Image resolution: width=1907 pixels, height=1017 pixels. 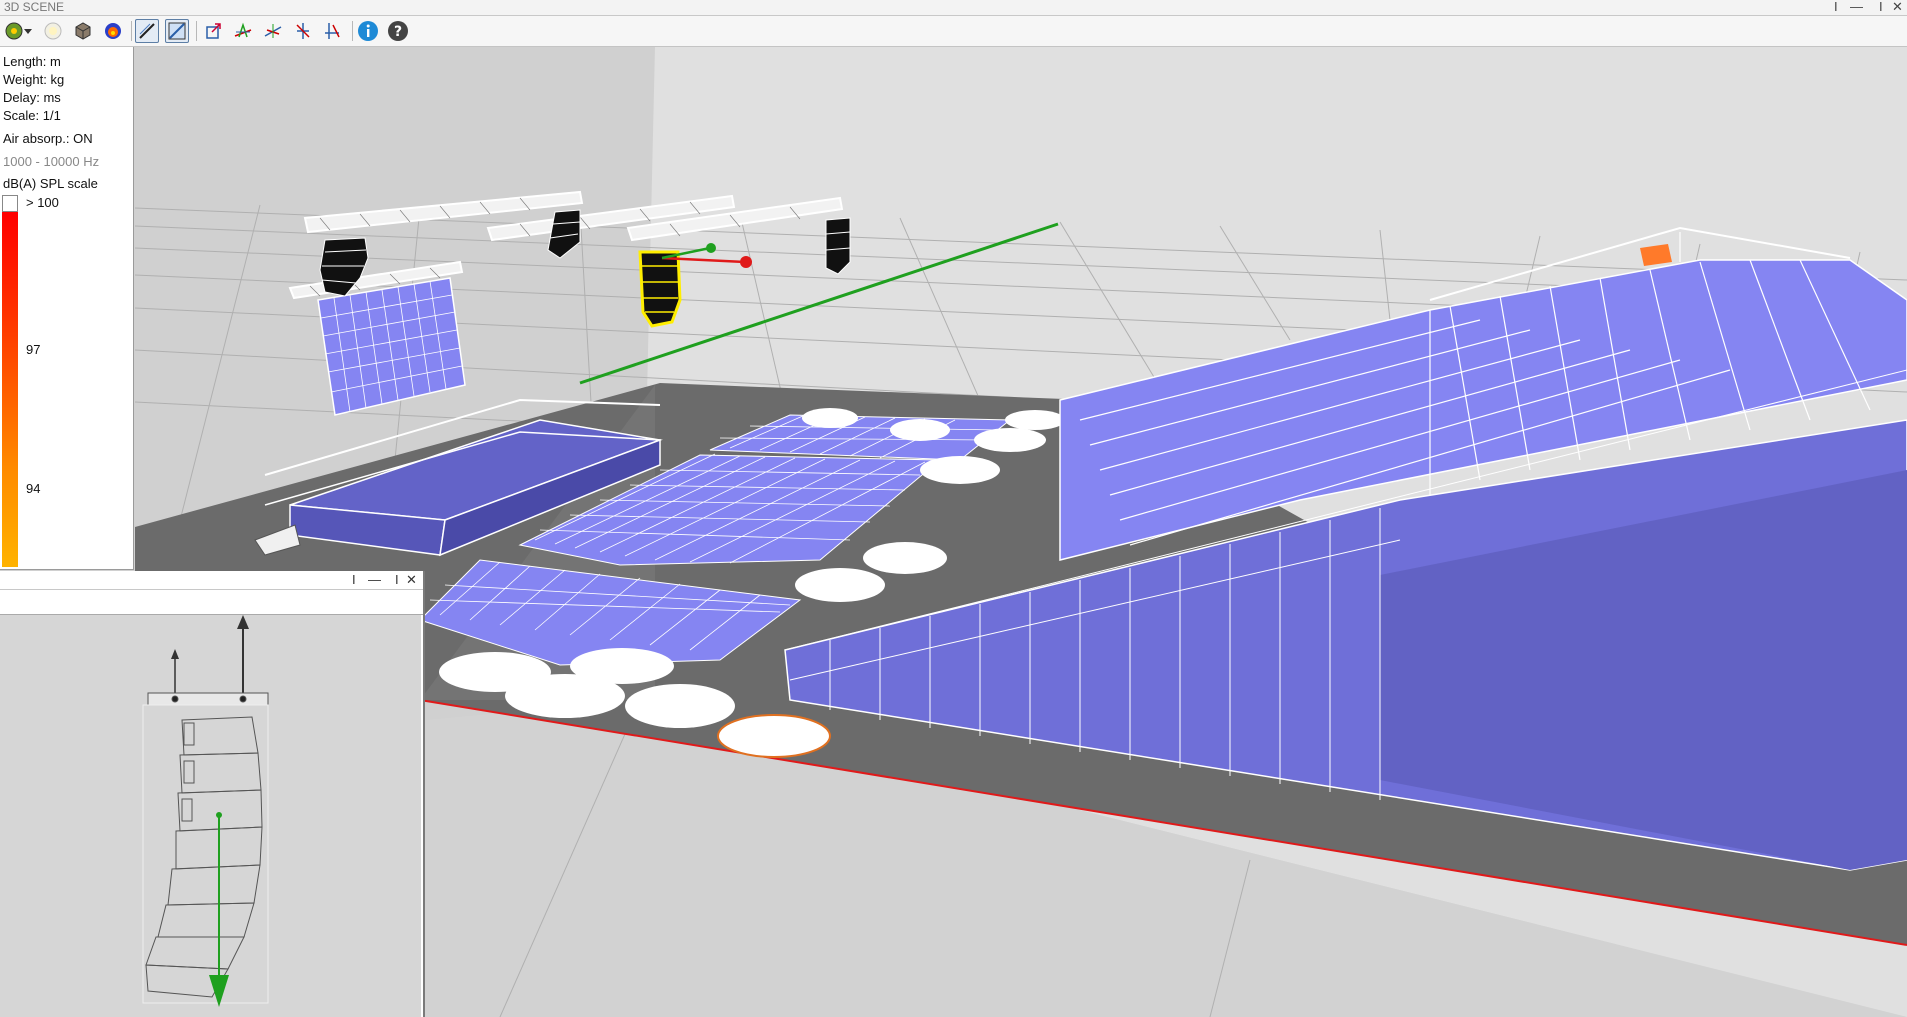 What do you see at coordinates (34, 7) in the screenshot?
I see `window-title: 3D SCENE` at bounding box center [34, 7].